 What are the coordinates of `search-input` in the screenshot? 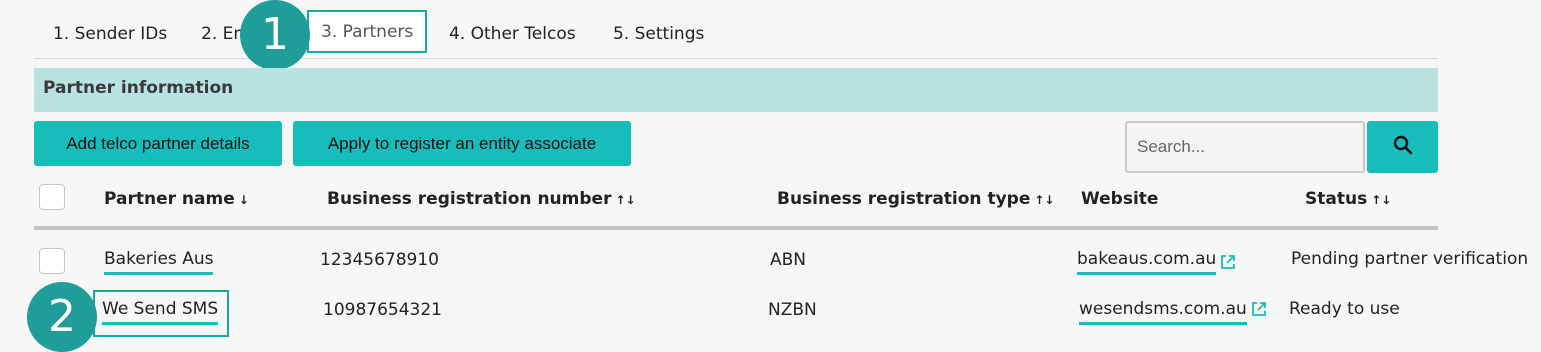 It's located at (1245, 147).